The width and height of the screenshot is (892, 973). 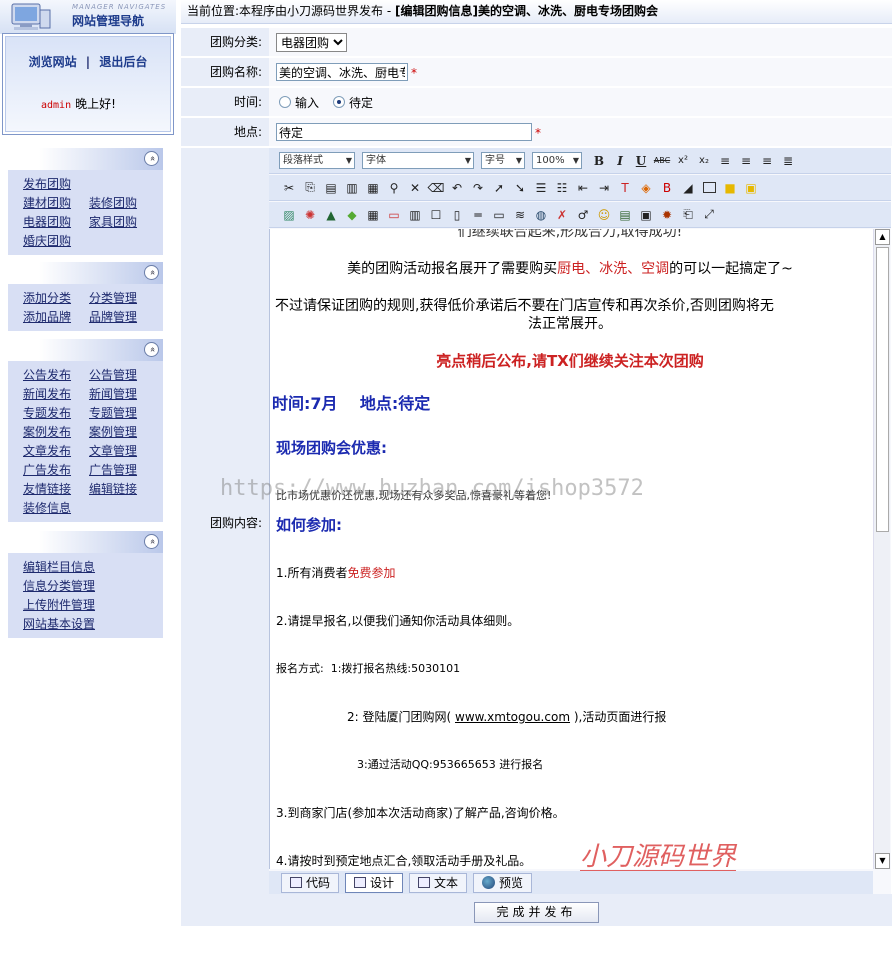 What do you see at coordinates (881, 549) in the screenshot?
I see `editor-scrollbar: ▲ ▼` at bounding box center [881, 549].